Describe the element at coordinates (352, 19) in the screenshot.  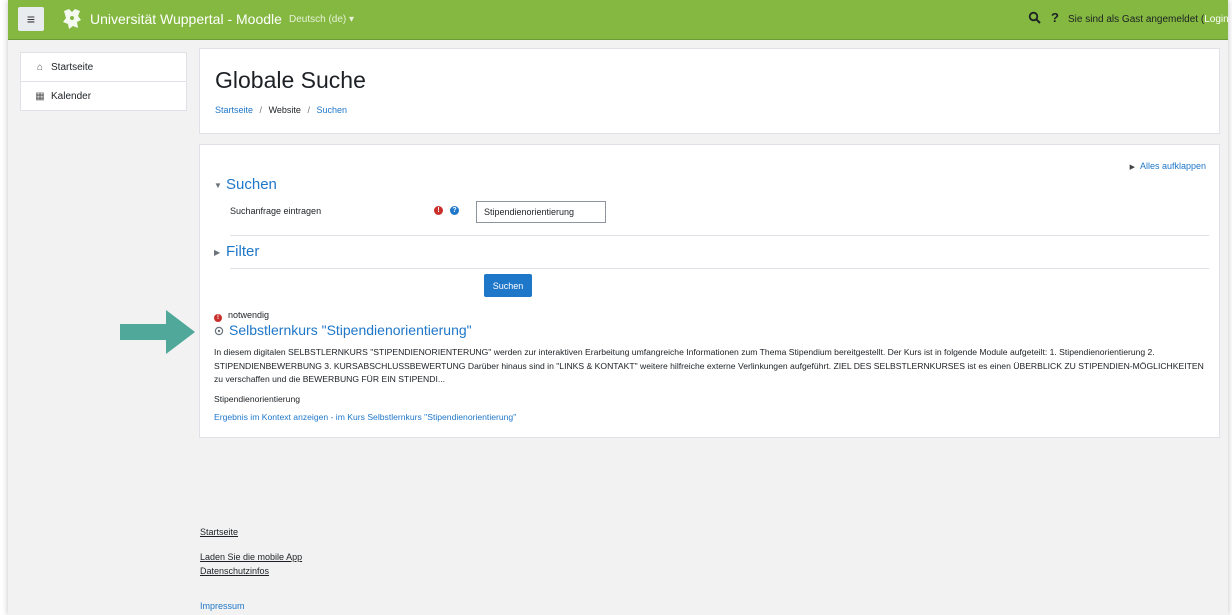
I see `chevron-down-icon: ▾` at that location.